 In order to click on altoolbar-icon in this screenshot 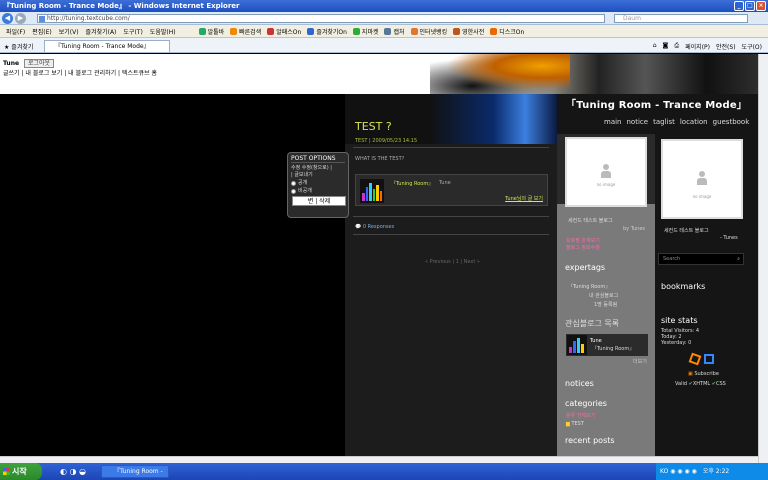, I will do `click(202, 31)`.